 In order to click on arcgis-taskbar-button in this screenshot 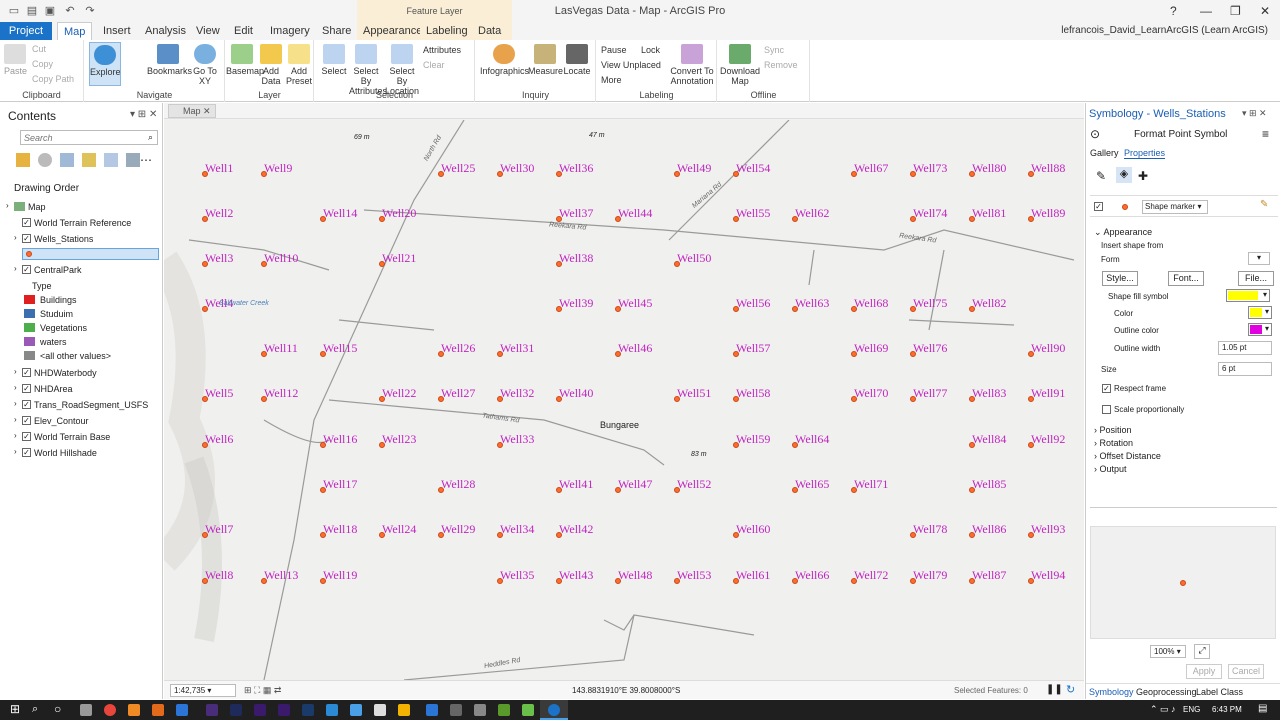, I will do `click(554, 710)`.